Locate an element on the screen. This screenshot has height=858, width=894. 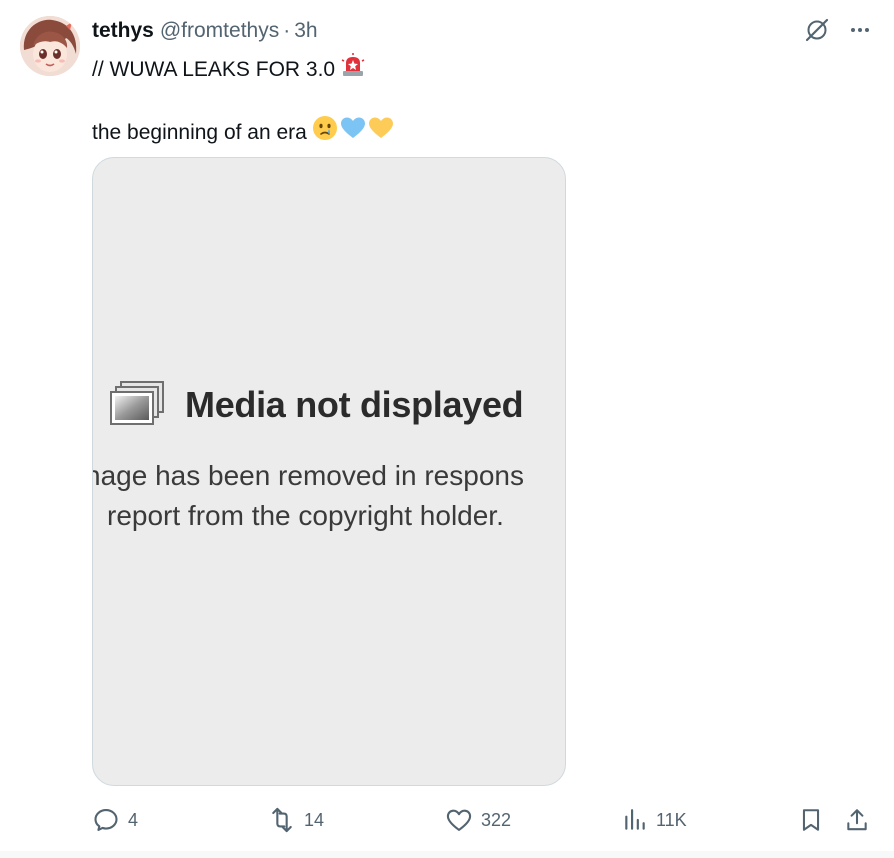
views-button: 11K is located at coordinates (654, 820).